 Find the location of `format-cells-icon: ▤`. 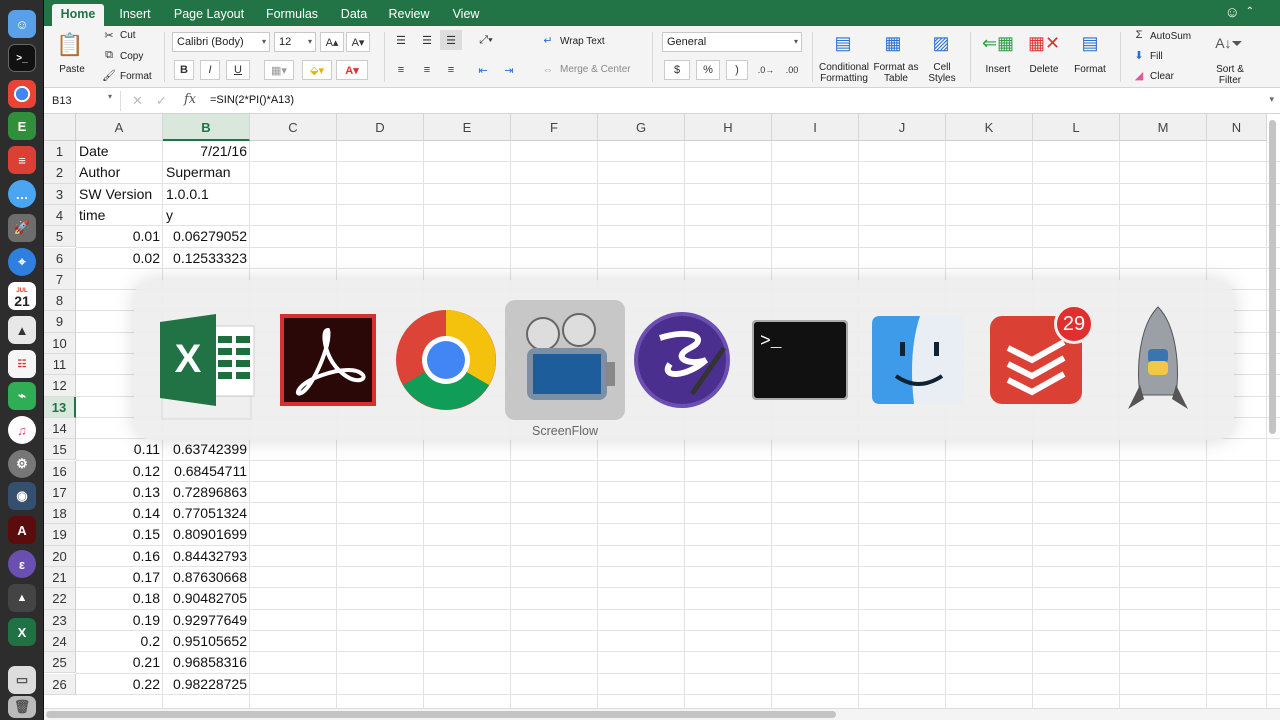

format-cells-icon: ▤ is located at coordinates (1090, 43).